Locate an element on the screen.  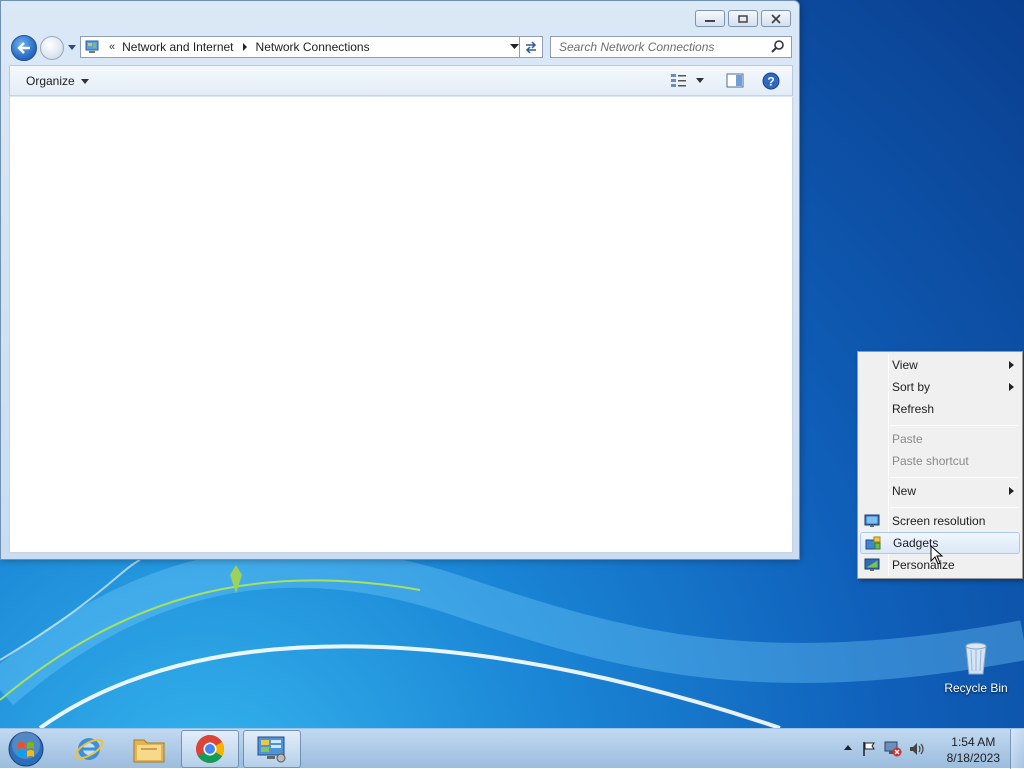
refresh-button is located at coordinates (531, 47).